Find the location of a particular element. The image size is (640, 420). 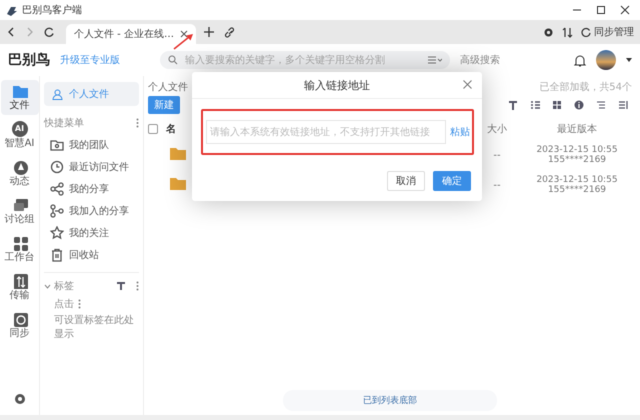

avatar is located at coordinates (606, 60).